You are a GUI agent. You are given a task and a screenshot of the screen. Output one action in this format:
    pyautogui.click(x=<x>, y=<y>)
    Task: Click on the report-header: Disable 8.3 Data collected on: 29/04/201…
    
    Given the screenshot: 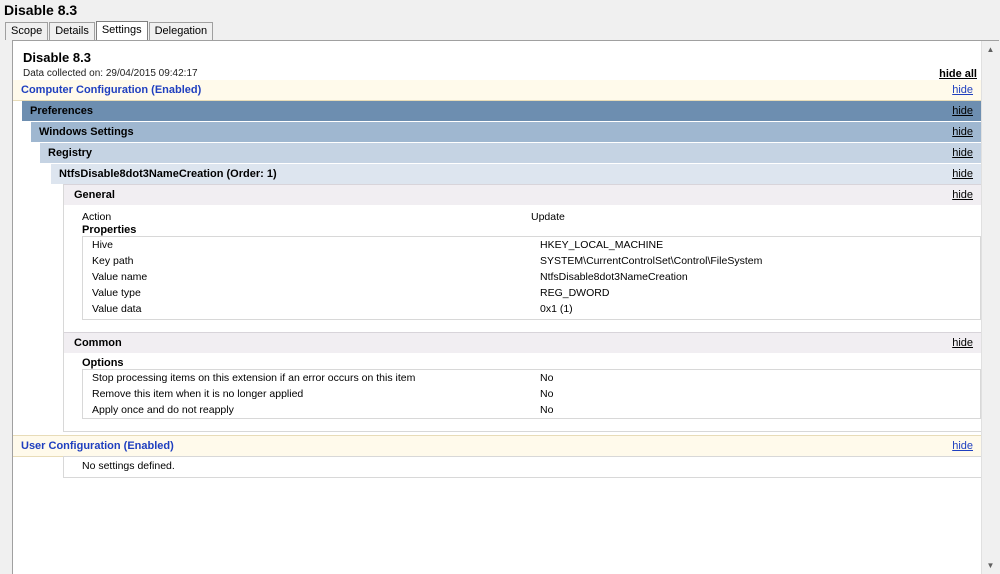 What is the action you would take?
    pyautogui.click(x=110, y=64)
    